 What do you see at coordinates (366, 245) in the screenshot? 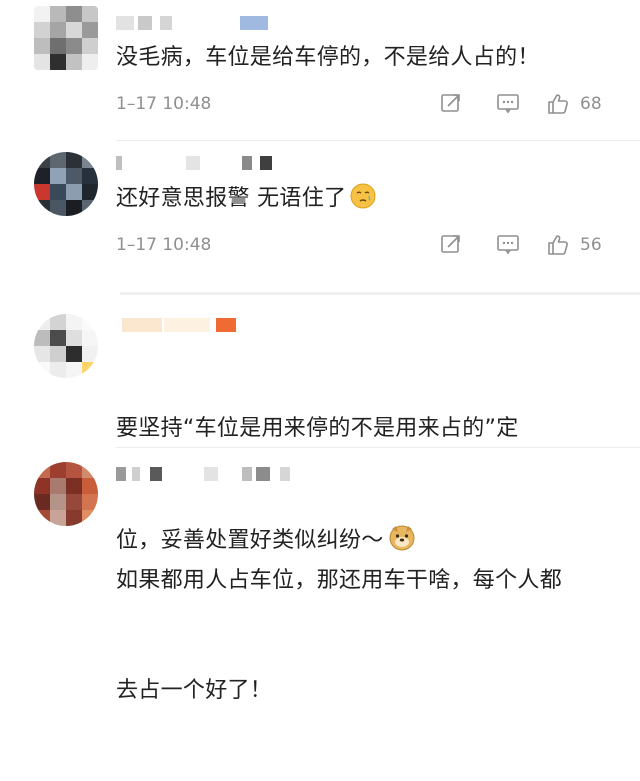
I see `comment-meta: 1–17 10:48 56` at bounding box center [366, 245].